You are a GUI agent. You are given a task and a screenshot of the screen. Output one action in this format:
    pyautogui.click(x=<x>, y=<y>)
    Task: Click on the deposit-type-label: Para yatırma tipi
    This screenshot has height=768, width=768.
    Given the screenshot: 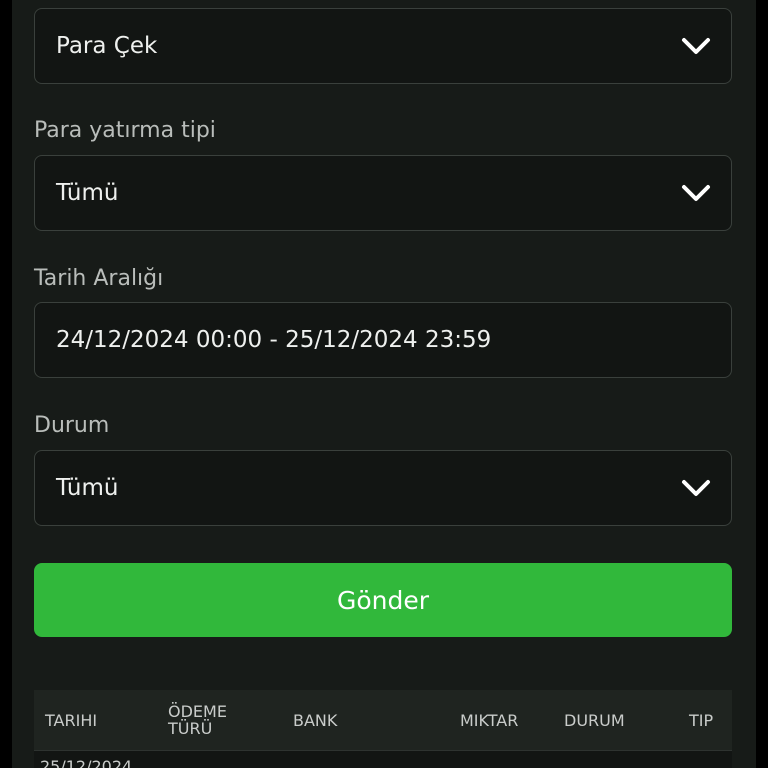 What is the action you would take?
    pyautogui.click(x=125, y=130)
    